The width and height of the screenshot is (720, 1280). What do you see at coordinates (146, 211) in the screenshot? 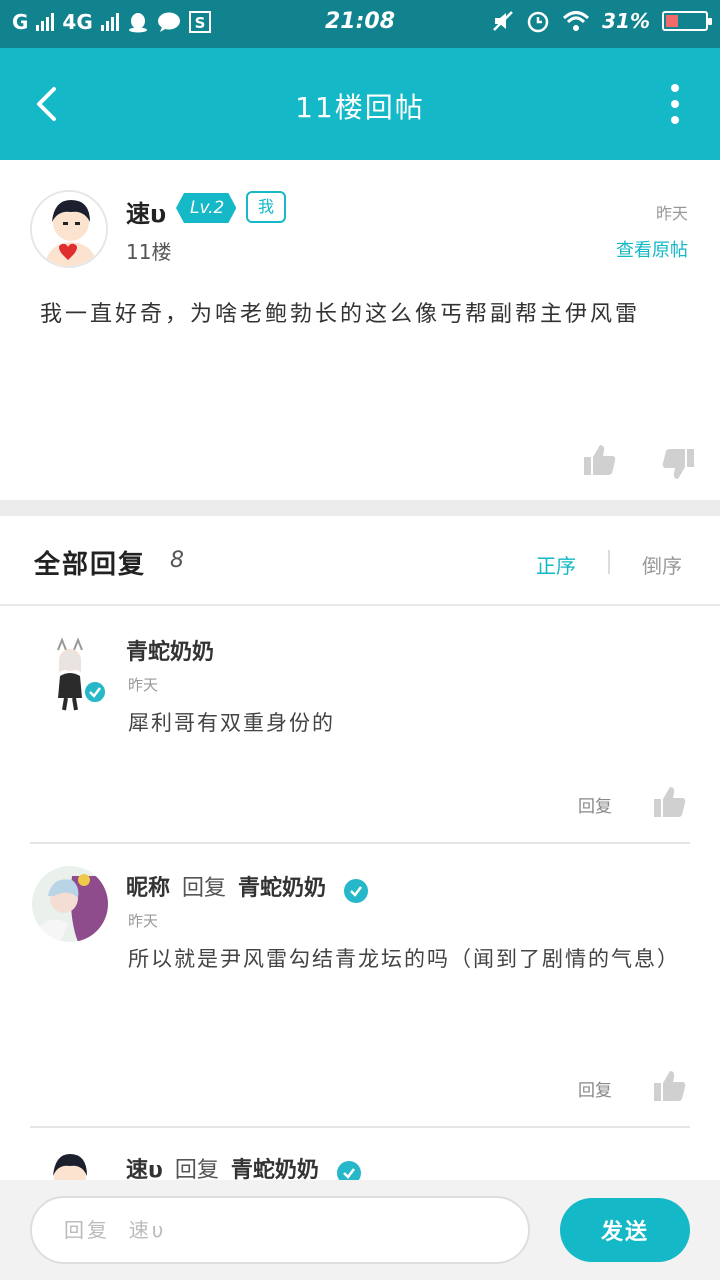
I see `post-author-name: 速υ` at bounding box center [146, 211].